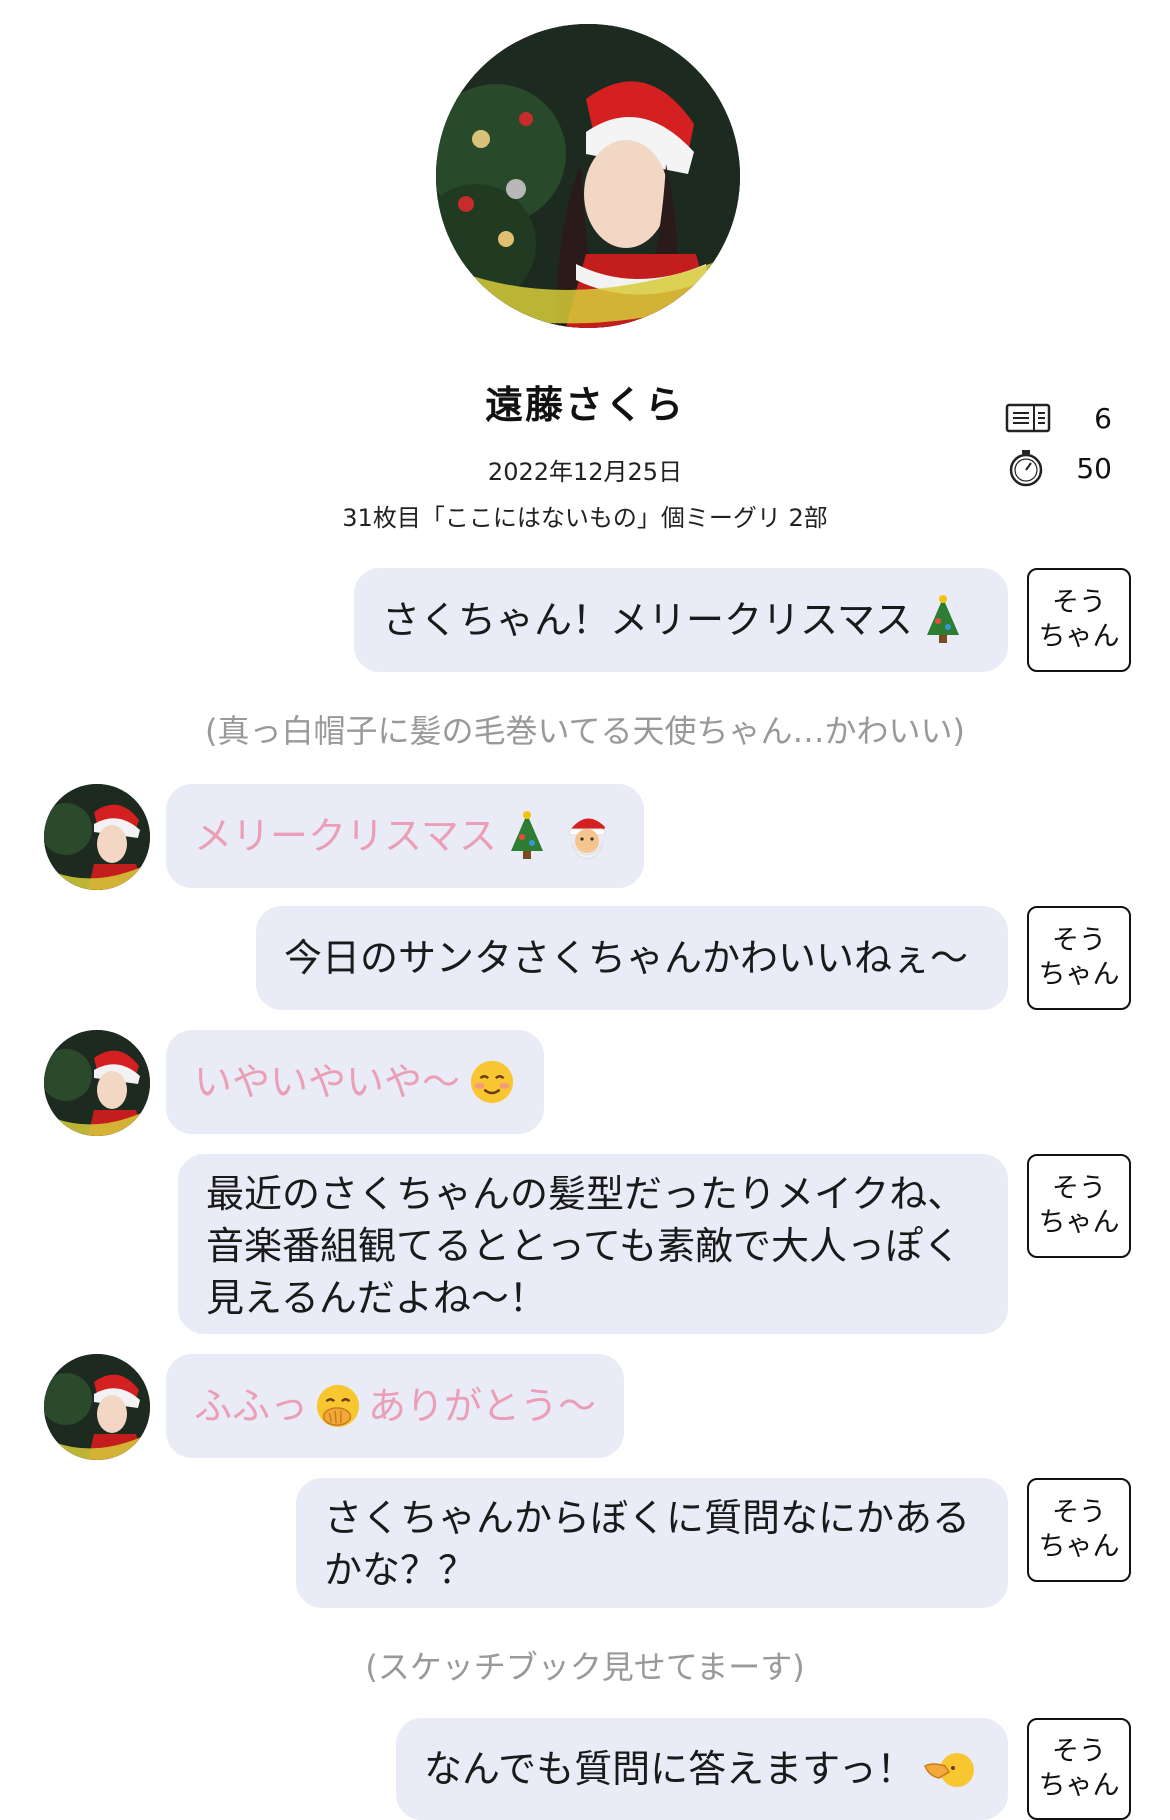  What do you see at coordinates (251, 1406) in the screenshot?
I see `message-text-part-1: ふふっ` at bounding box center [251, 1406].